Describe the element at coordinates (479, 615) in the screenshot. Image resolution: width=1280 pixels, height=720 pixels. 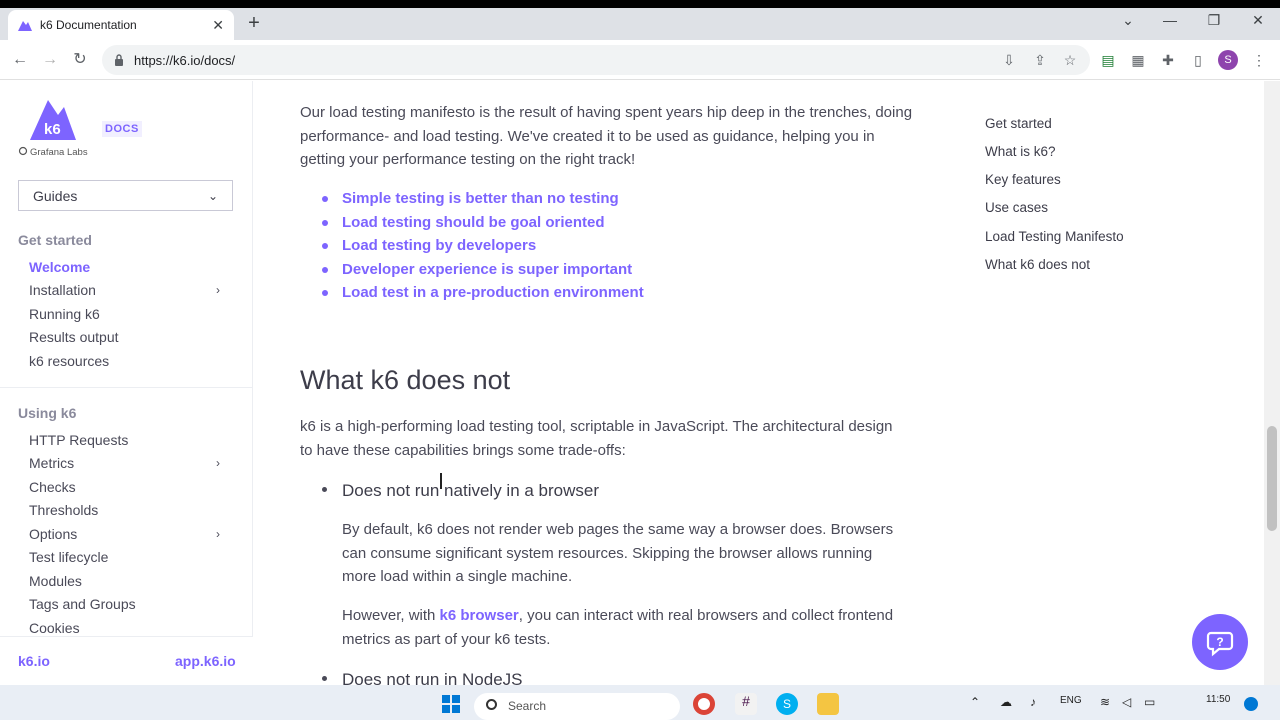
I see `k6-browser-link: k6 browser` at that location.